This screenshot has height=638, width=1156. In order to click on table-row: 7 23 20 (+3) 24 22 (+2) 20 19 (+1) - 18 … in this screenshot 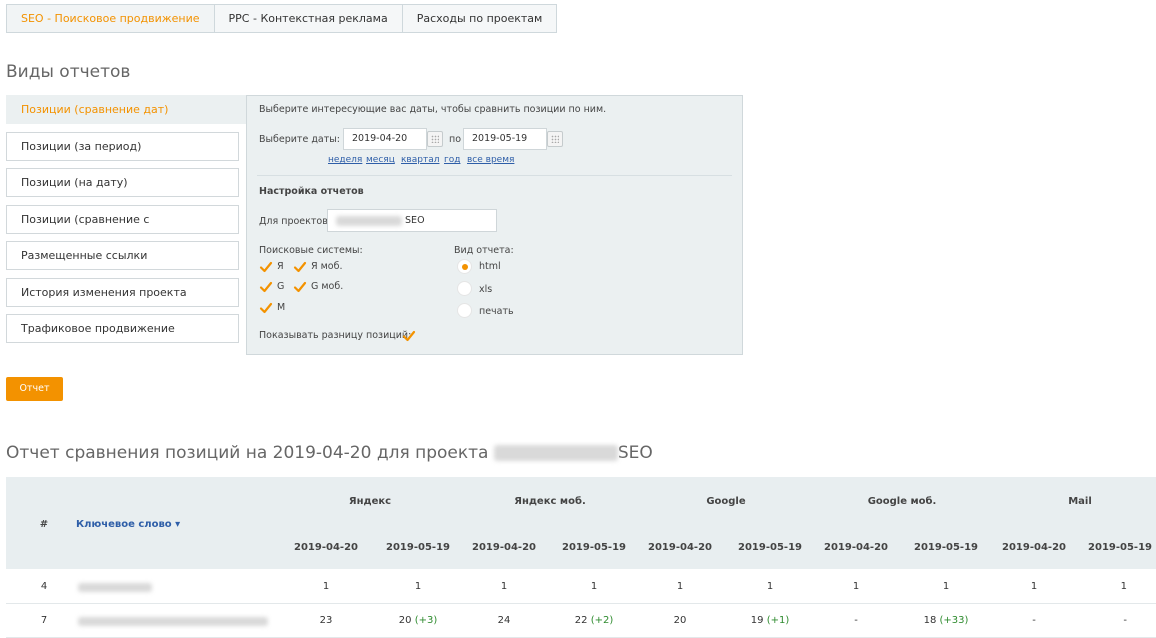, I will do `click(581, 621)`.